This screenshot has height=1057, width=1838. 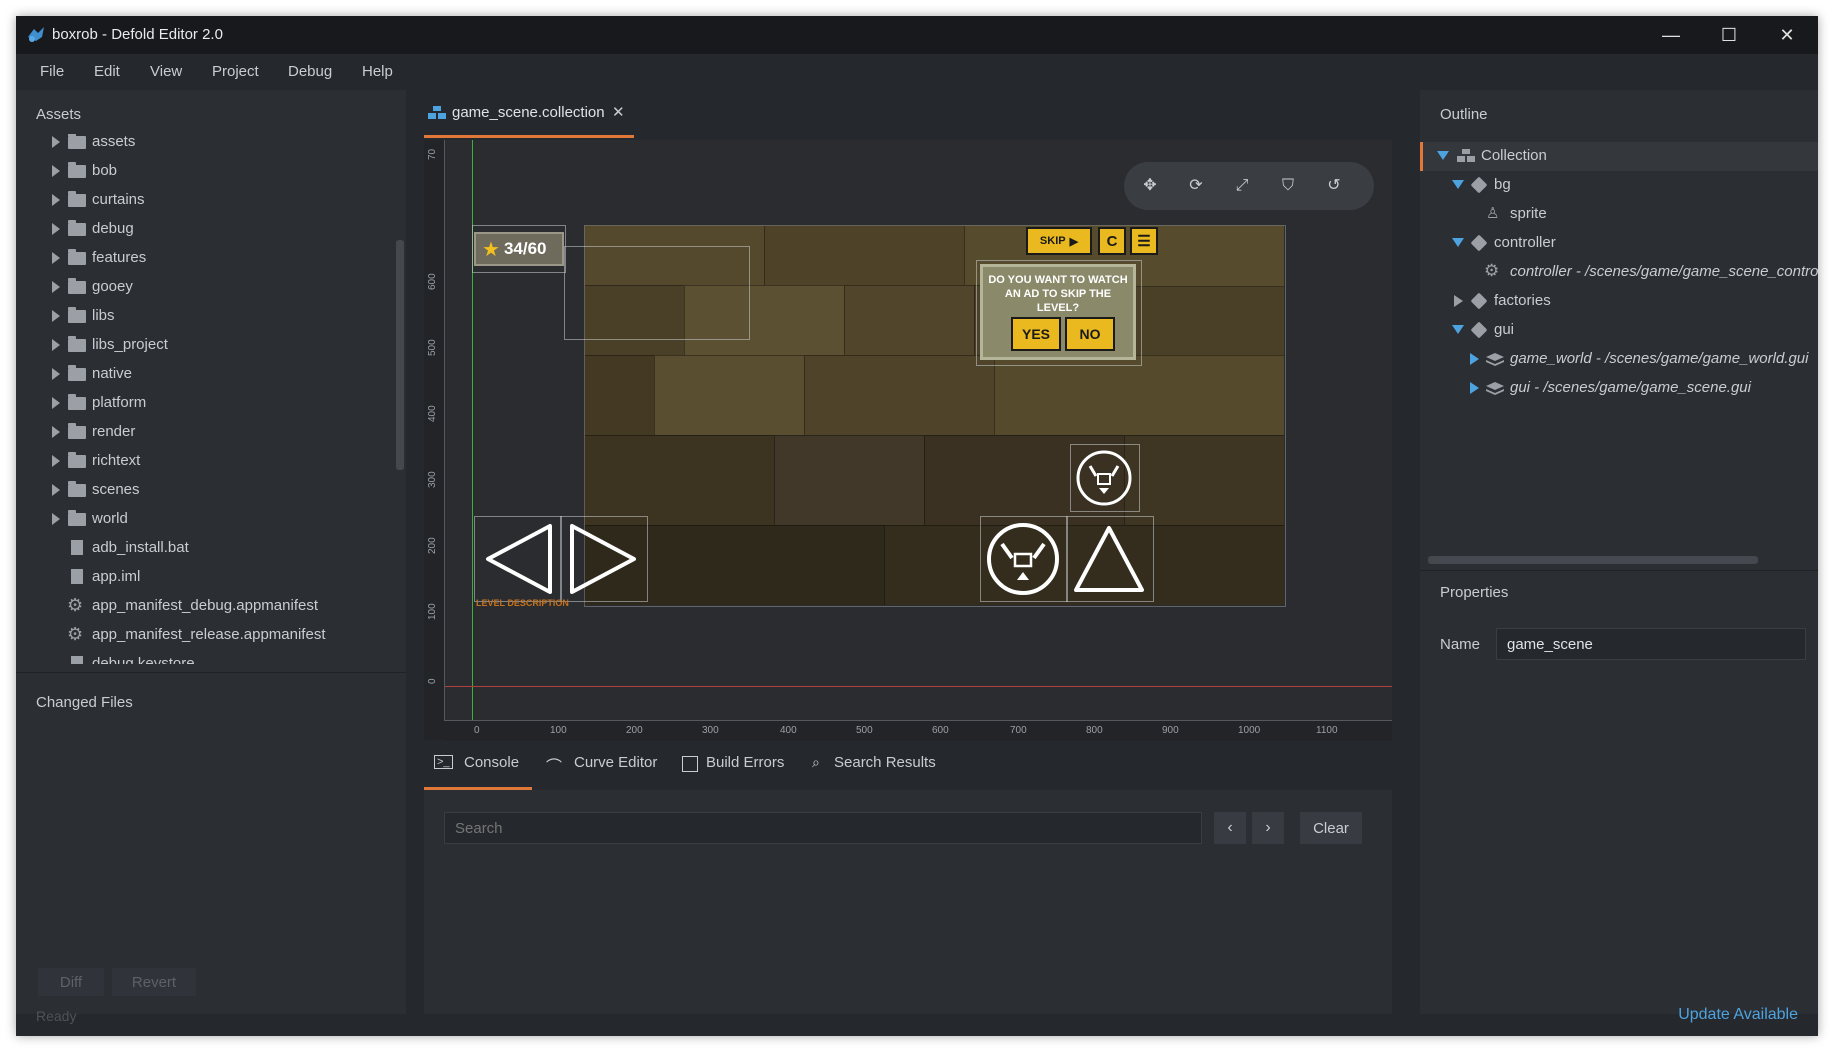 What do you see at coordinates (917, 35) in the screenshot?
I see `title-bar: boxrob - Defold Editor 2.0 — ☐ ✕` at bounding box center [917, 35].